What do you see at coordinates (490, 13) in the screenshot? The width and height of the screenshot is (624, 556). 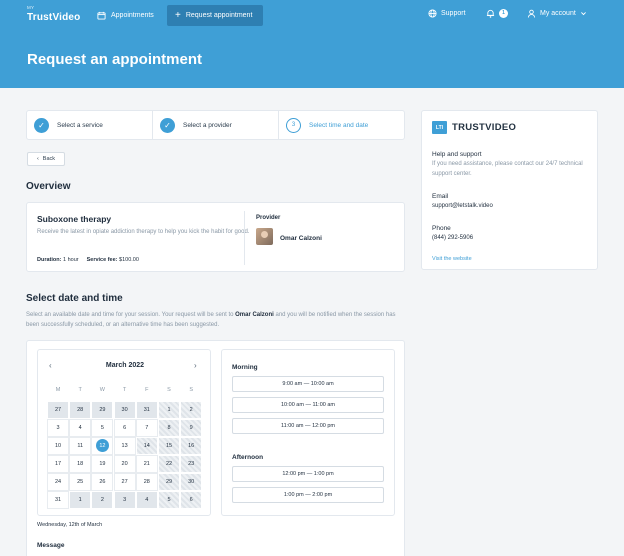 I see `bell-icon` at bounding box center [490, 13].